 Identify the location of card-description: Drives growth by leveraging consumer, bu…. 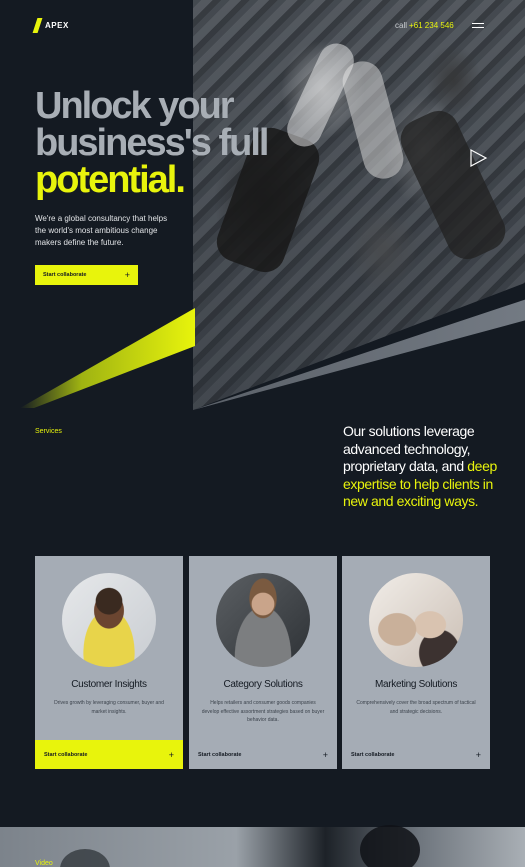
(109, 707).